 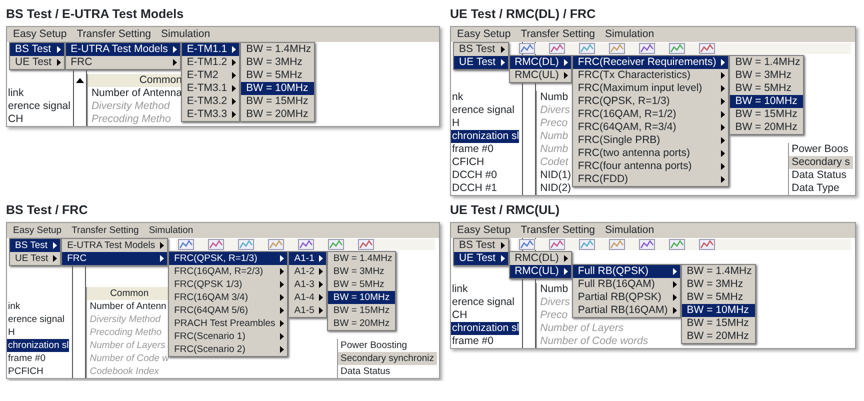 I want to click on menu-item: FRC(QPSK 1/3), so click(x=228, y=284).